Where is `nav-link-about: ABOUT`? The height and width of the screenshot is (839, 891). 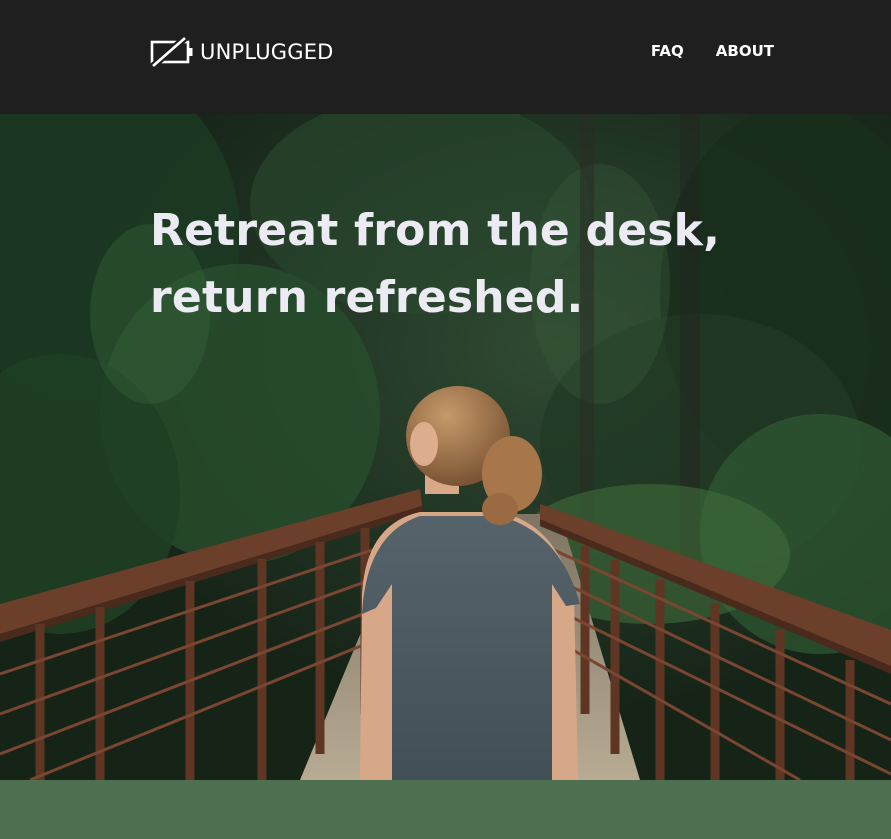
nav-link-about: ABOUT is located at coordinates (745, 51).